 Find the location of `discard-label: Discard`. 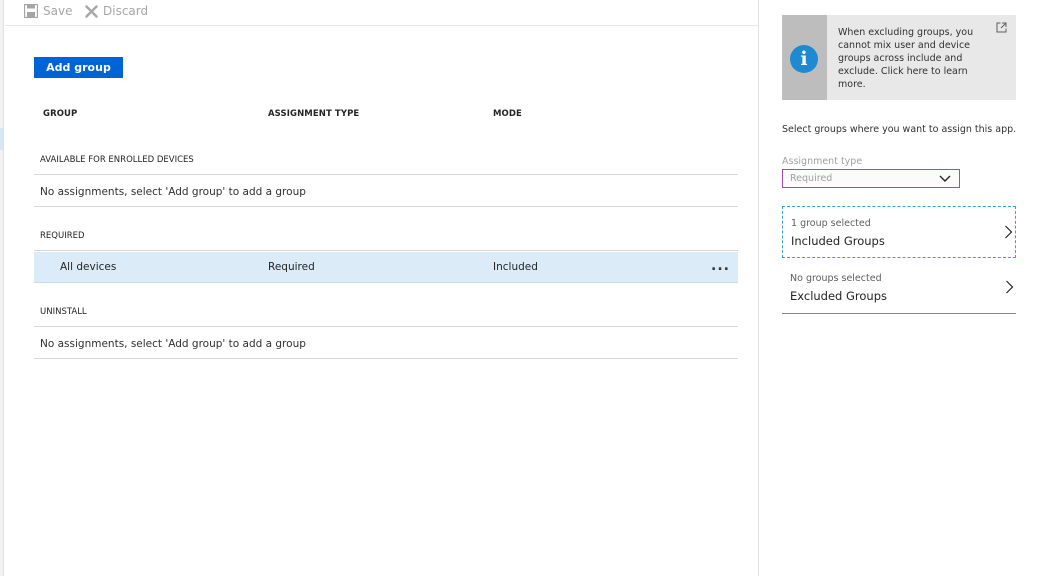

discard-label: Discard is located at coordinates (126, 11).